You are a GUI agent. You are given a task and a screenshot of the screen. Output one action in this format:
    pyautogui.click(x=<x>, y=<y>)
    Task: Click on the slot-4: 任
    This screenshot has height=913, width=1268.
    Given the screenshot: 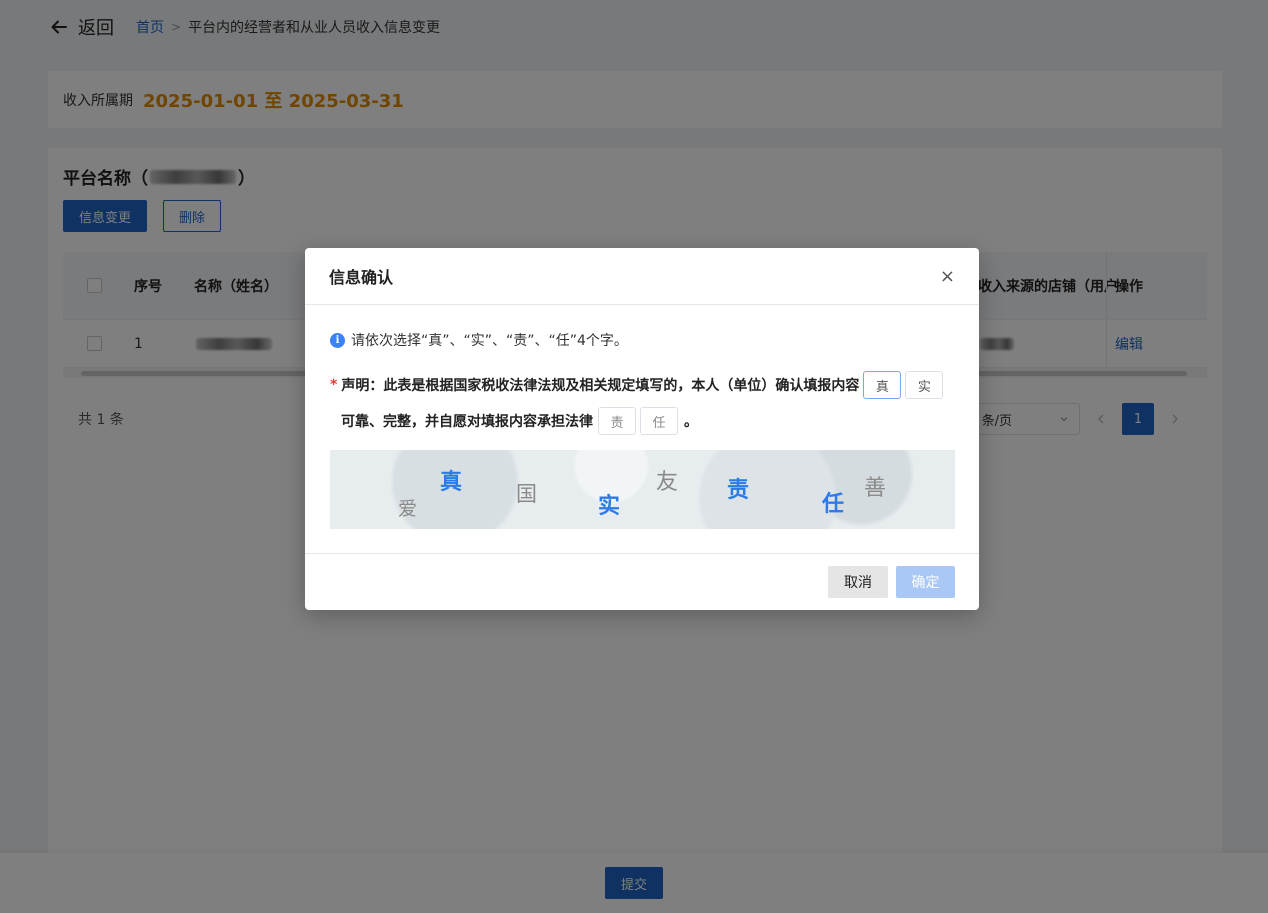 What is the action you would take?
    pyautogui.click(x=659, y=421)
    